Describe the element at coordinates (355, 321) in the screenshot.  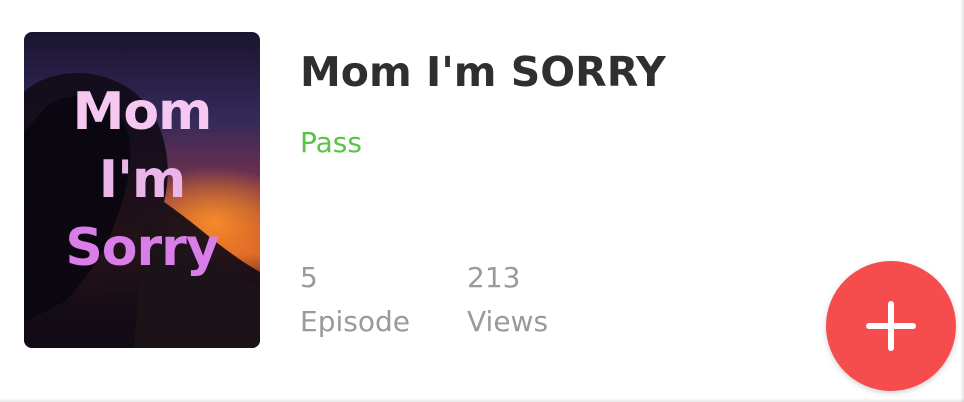
I see `episode-count-label: Episode` at that location.